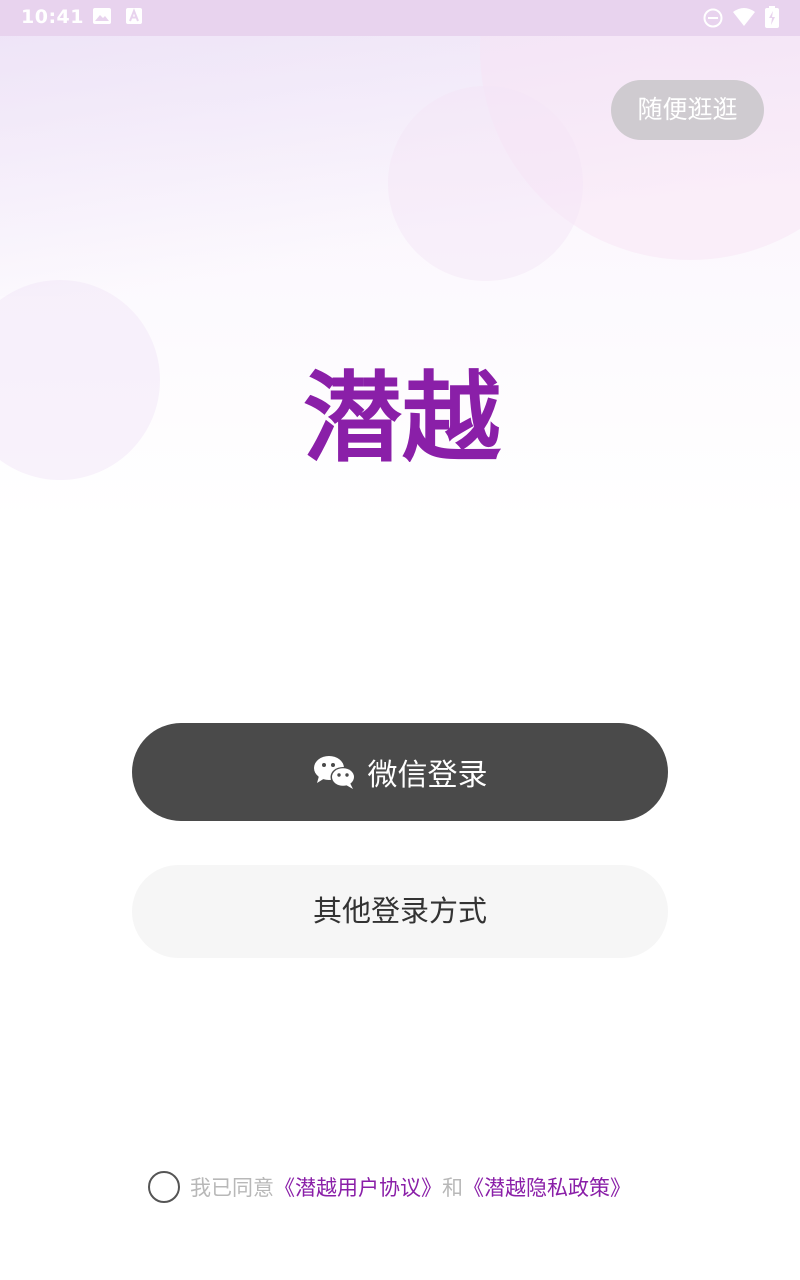 This screenshot has height=1280, width=800. What do you see at coordinates (102, 16) in the screenshot?
I see `image-icon` at bounding box center [102, 16].